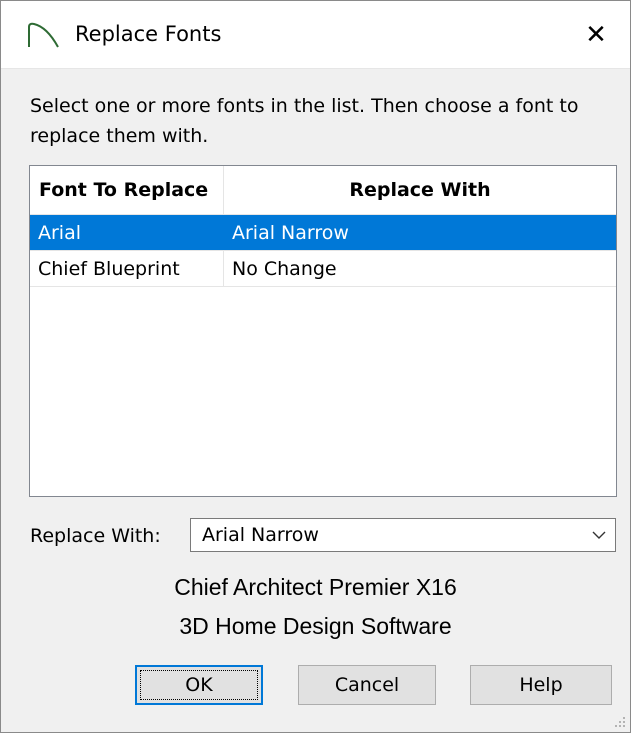  What do you see at coordinates (290, 233) in the screenshot?
I see `replace-with-cell: Arial Narrow` at bounding box center [290, 233].